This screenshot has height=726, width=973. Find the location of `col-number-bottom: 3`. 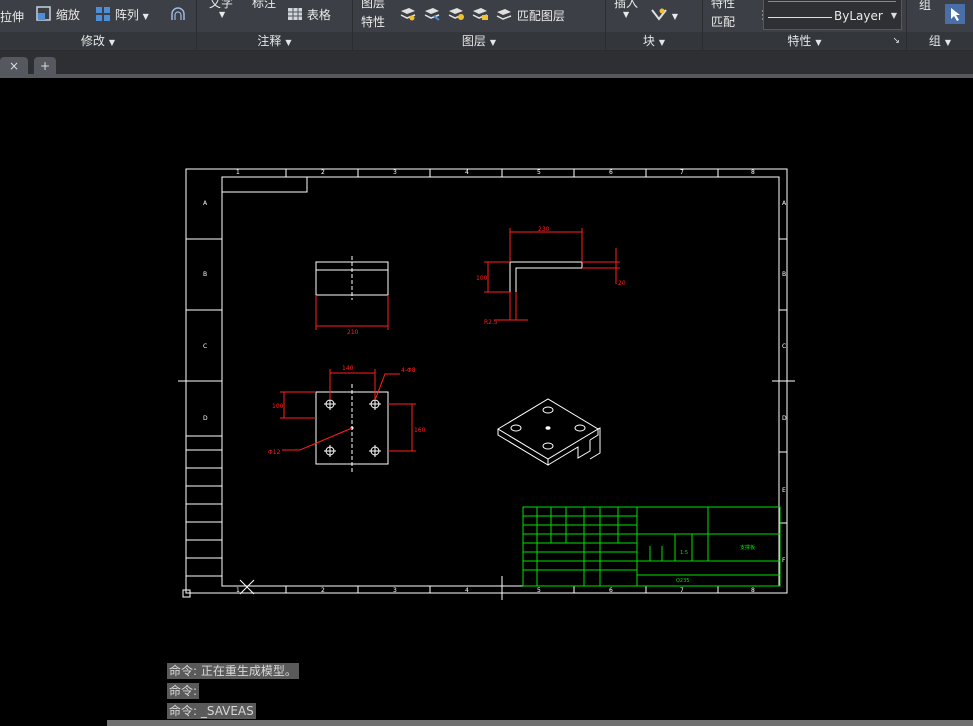

col-number-bottom: 3 is located at coordinates (395, 590).